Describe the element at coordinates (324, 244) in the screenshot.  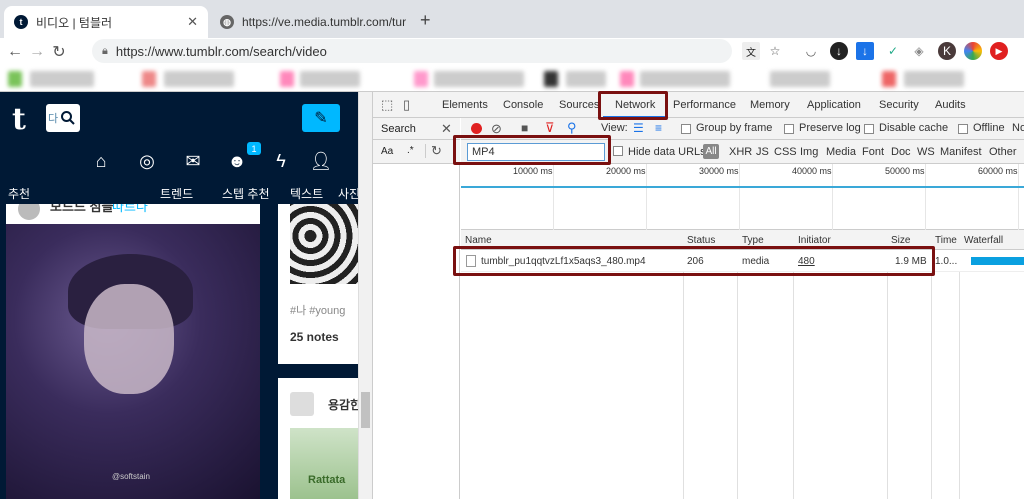
I see `pattern-image` at that location.